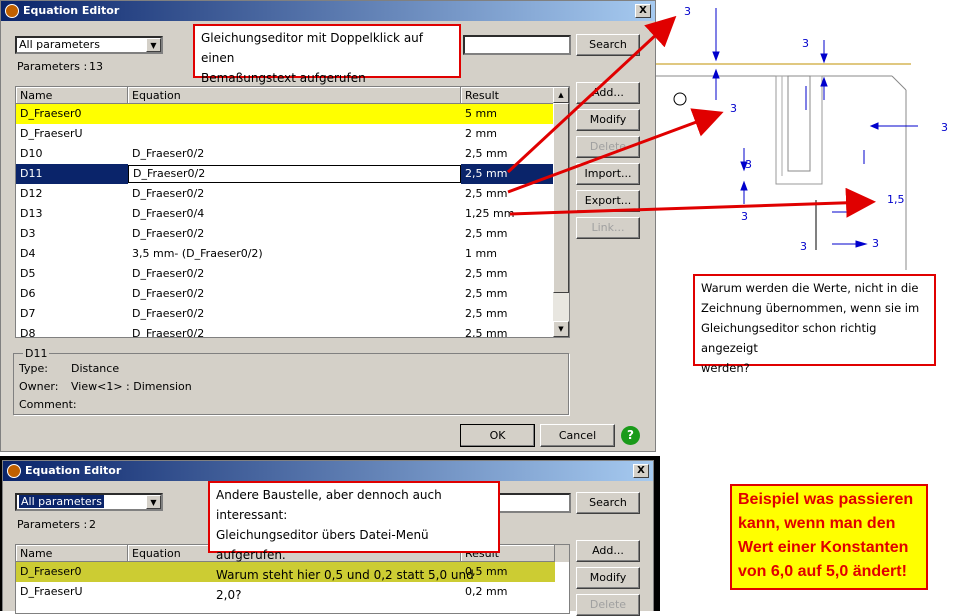 Image resolution: width=957 pixels, height=616 pixels. Describe the element at coordinates (561, 95) in the screenshot. I see `scroll-up-button: ▲` at that location.